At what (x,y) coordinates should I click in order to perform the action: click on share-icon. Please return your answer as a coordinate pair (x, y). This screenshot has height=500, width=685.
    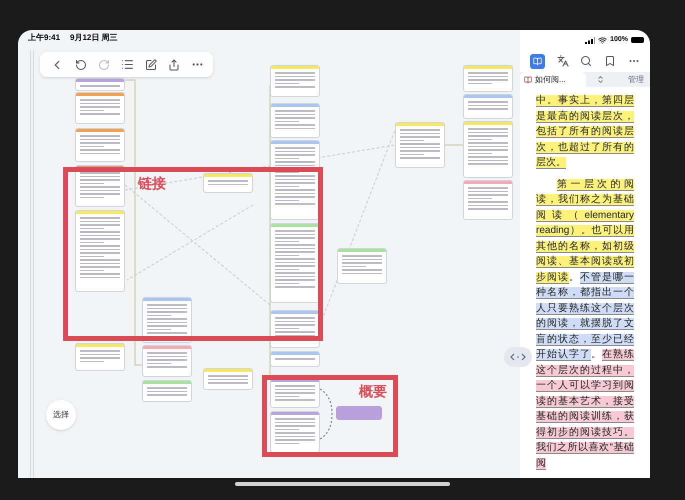
    Looking at the image, I should click on (174, 64).